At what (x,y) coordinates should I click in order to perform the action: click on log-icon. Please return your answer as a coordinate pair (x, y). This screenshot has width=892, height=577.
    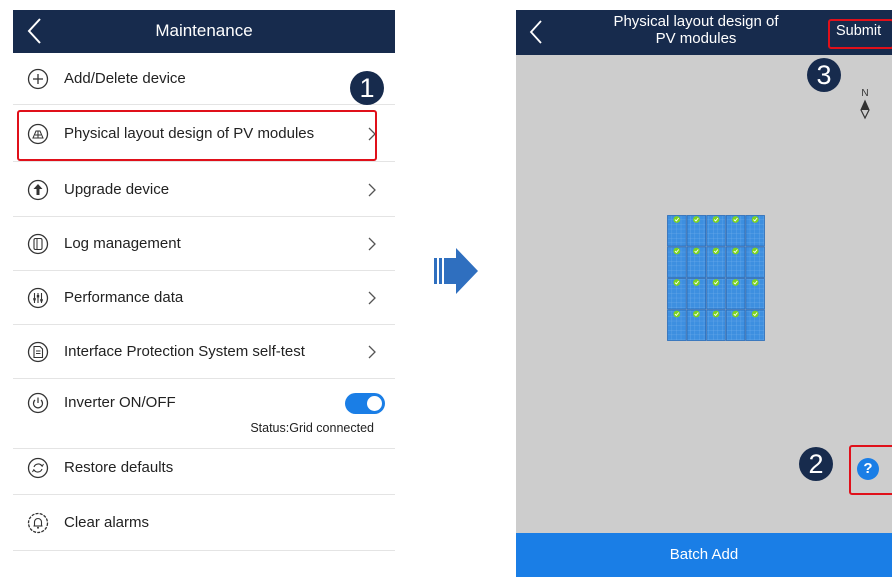
    Looking at the image, I should click on (38, 244).